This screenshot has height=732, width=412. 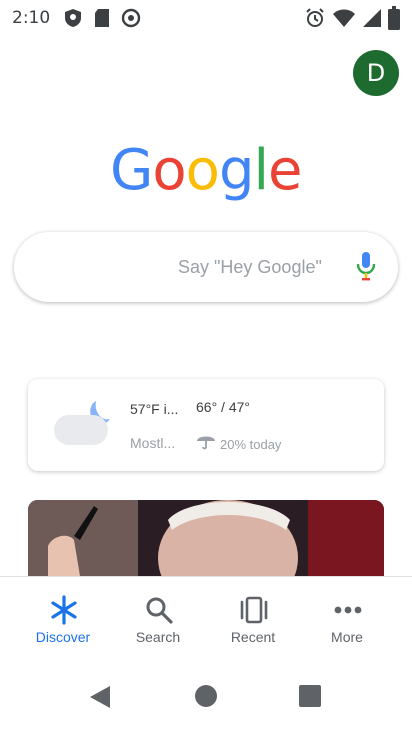 What do you see at coordinates (100, 697) in the screenshot?
I see `back-icon` at bounding box center [100, 697].